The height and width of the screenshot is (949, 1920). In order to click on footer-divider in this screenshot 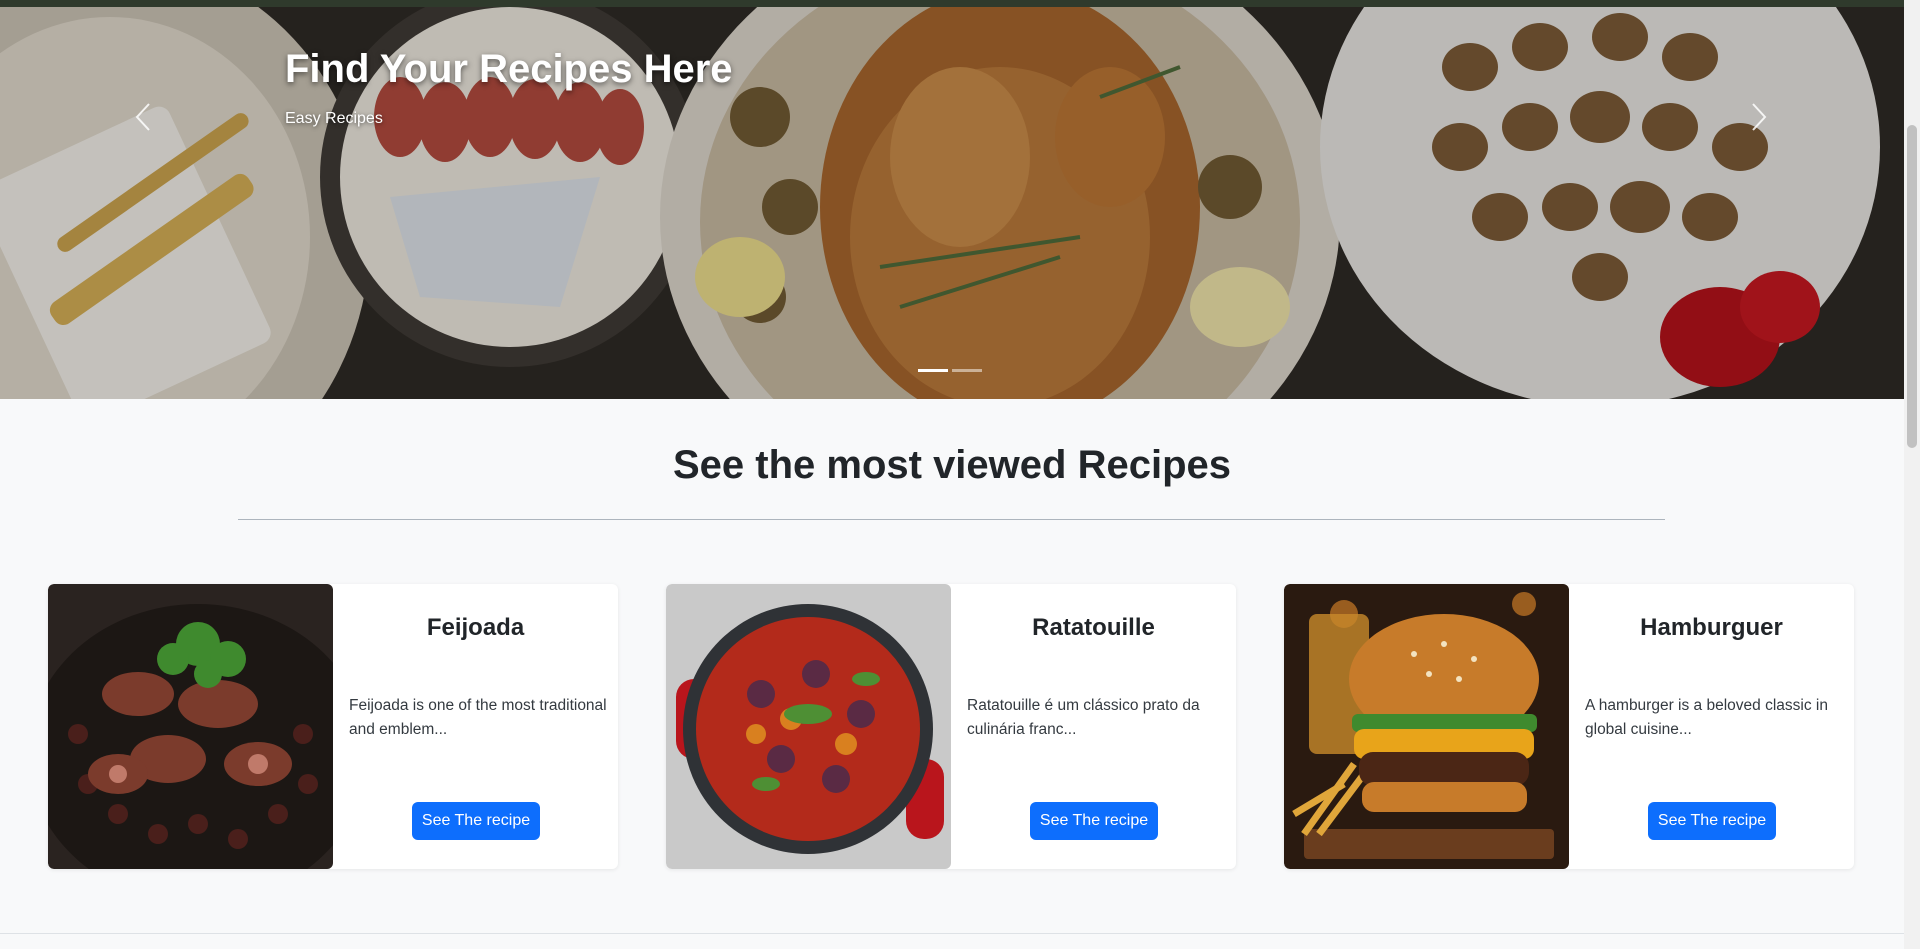, I will do `click(952, 933)`.